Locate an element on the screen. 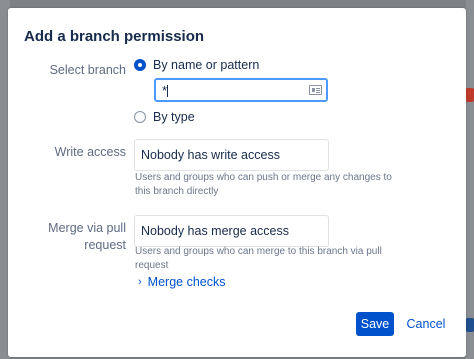 The image size is (474, 359). merge-checks-label: Merge checks is located at coordinates (187, 282).